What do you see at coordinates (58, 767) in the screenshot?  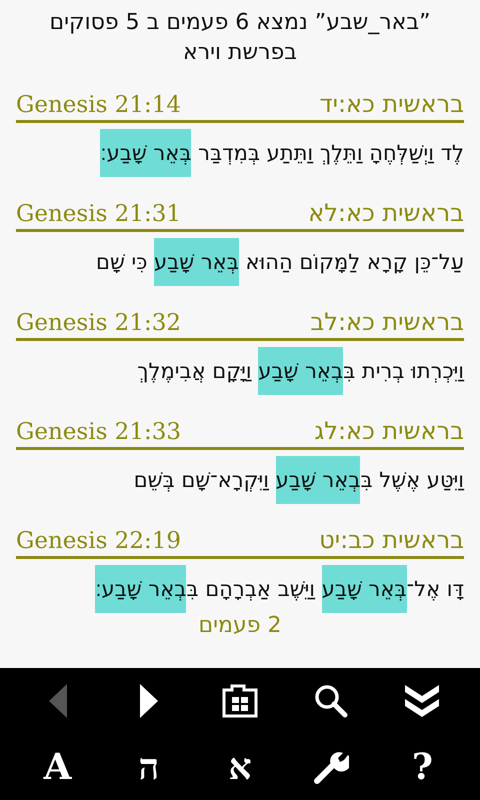 I see `letter-button: A` at bounding box center [58, 767].